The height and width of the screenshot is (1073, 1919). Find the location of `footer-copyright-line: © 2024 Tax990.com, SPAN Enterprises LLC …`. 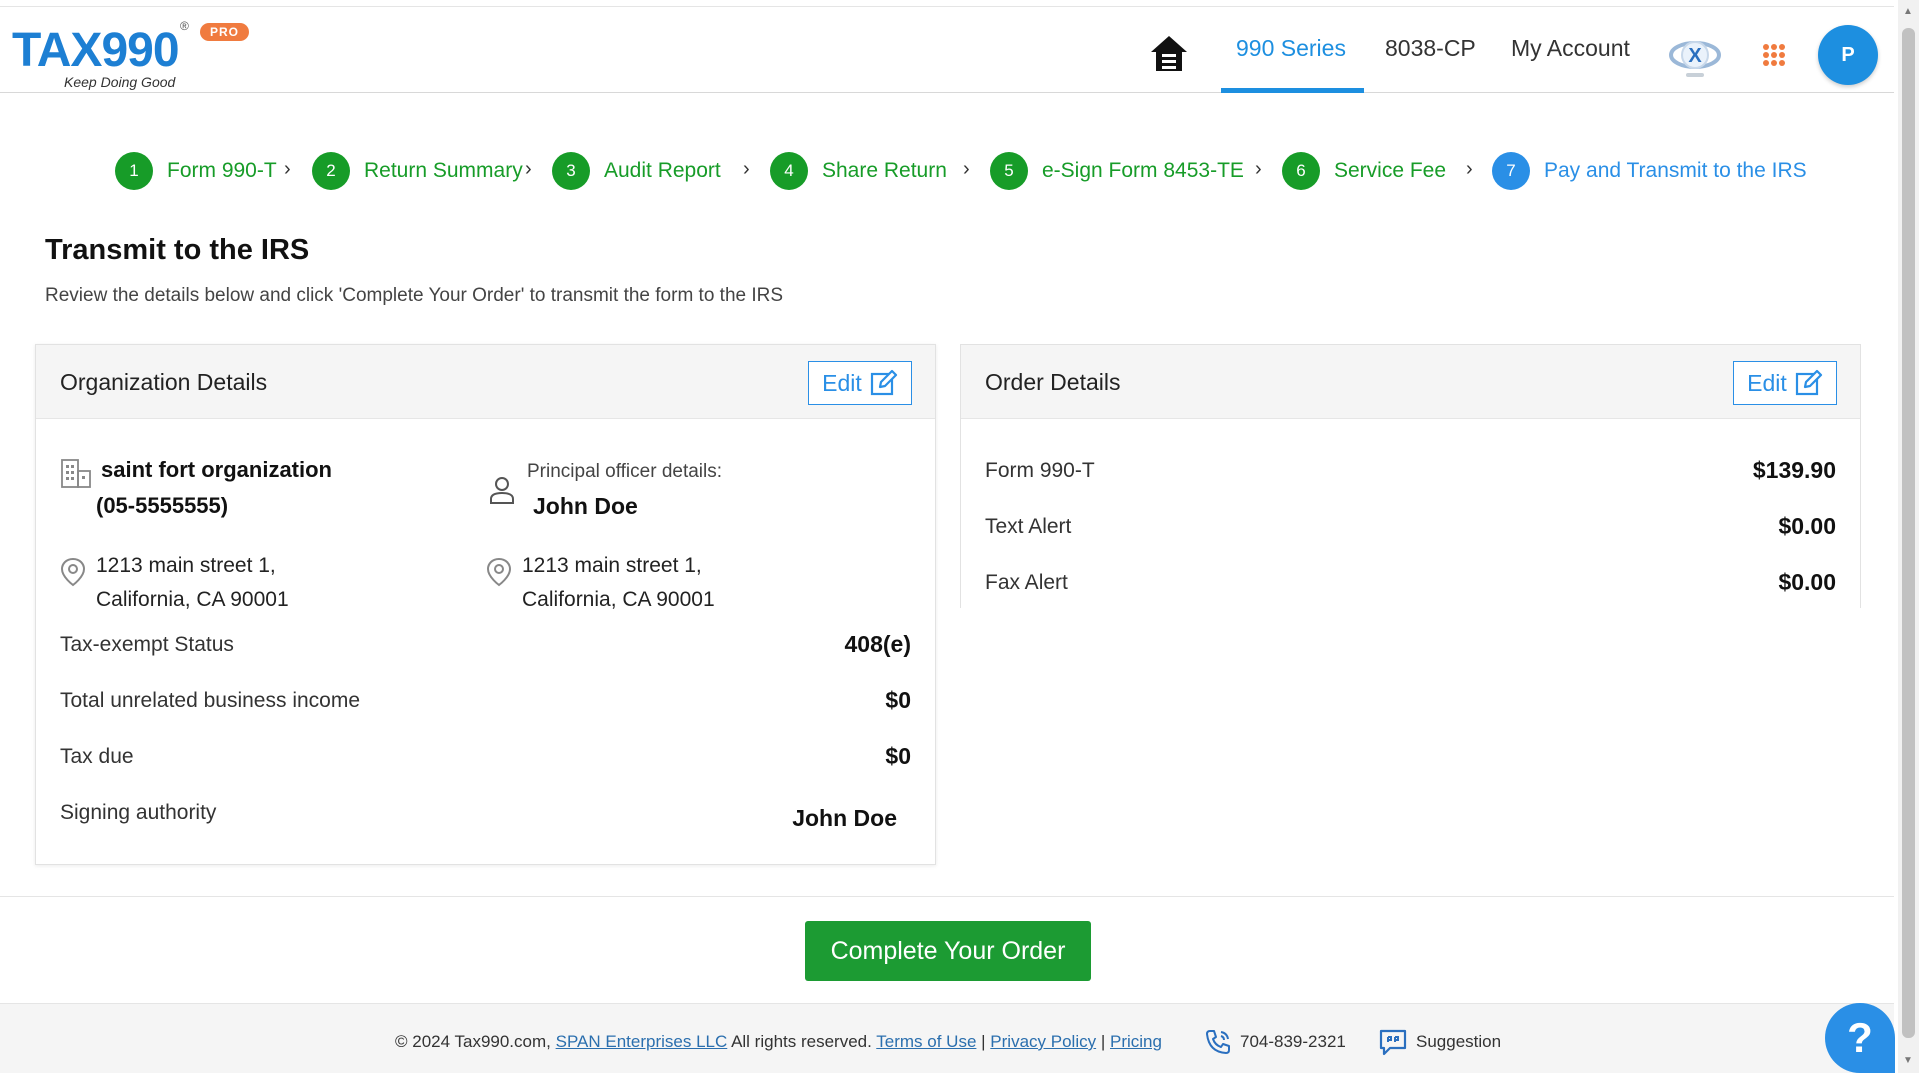

footer-copyright-line: © 2024 Tax990.com, SPAN Enterprises LLC … is located at coordinates (778, 1042).